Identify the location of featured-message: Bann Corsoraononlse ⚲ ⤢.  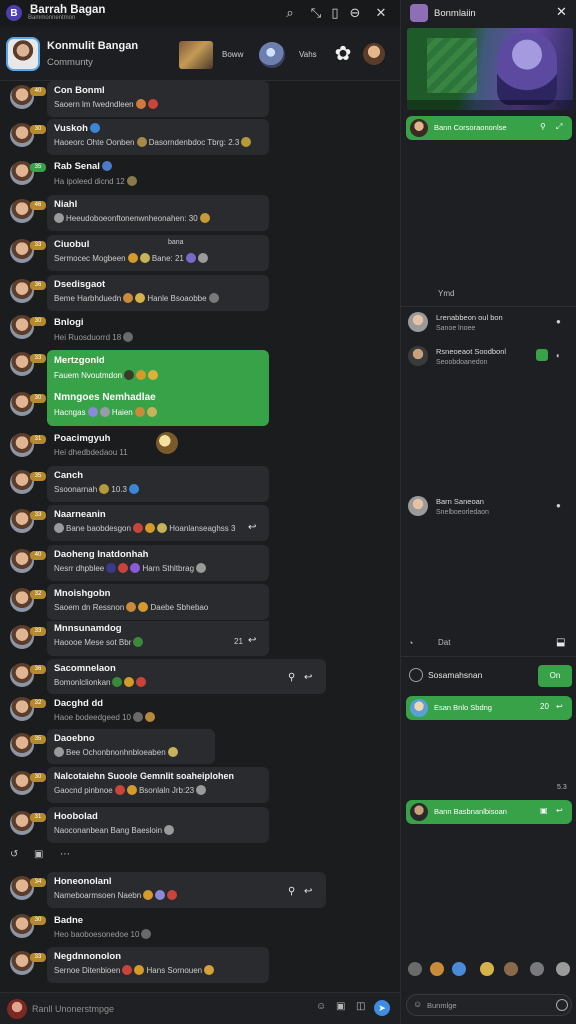
(489, 128).